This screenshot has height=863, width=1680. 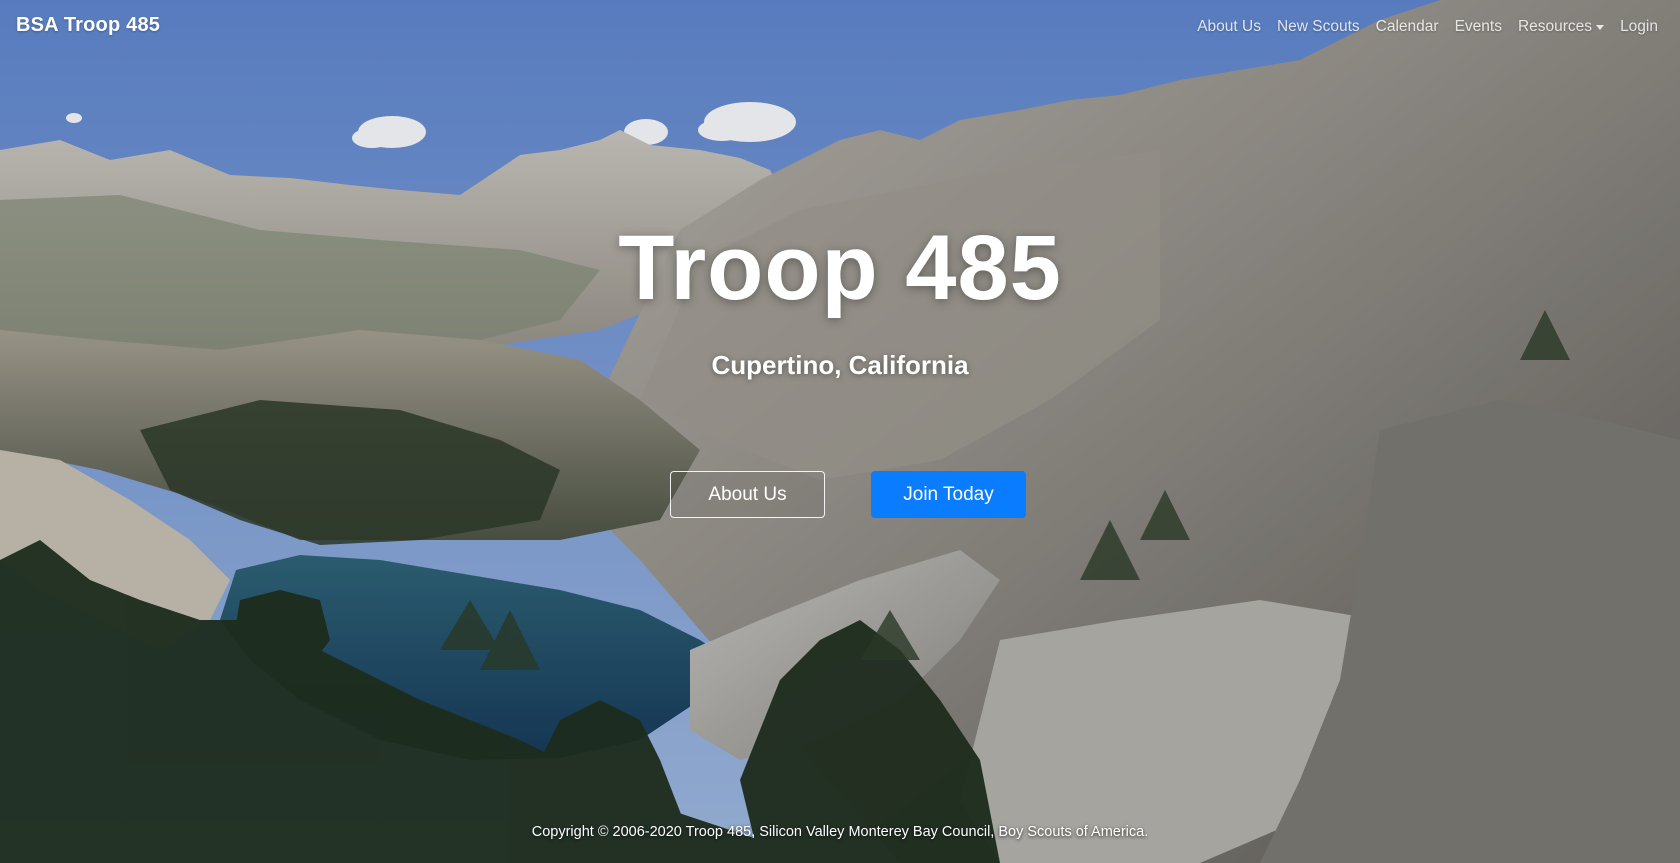 I want to click on nav-item-events: Events, so click(x=1478, y=27).